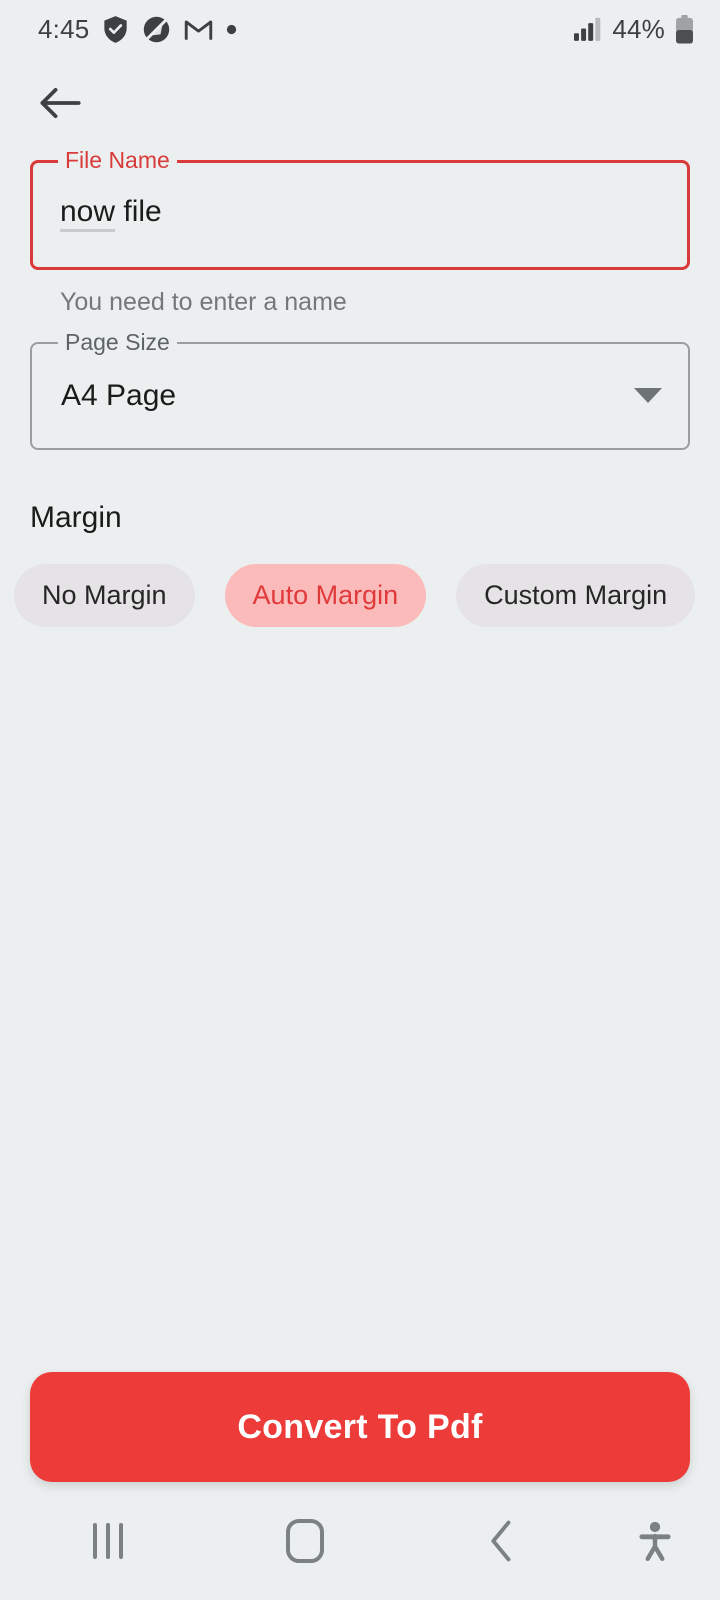 The width and height of the screenshot is (720, 1600). I want to click on file-name-input: now file, so click(111, 212).